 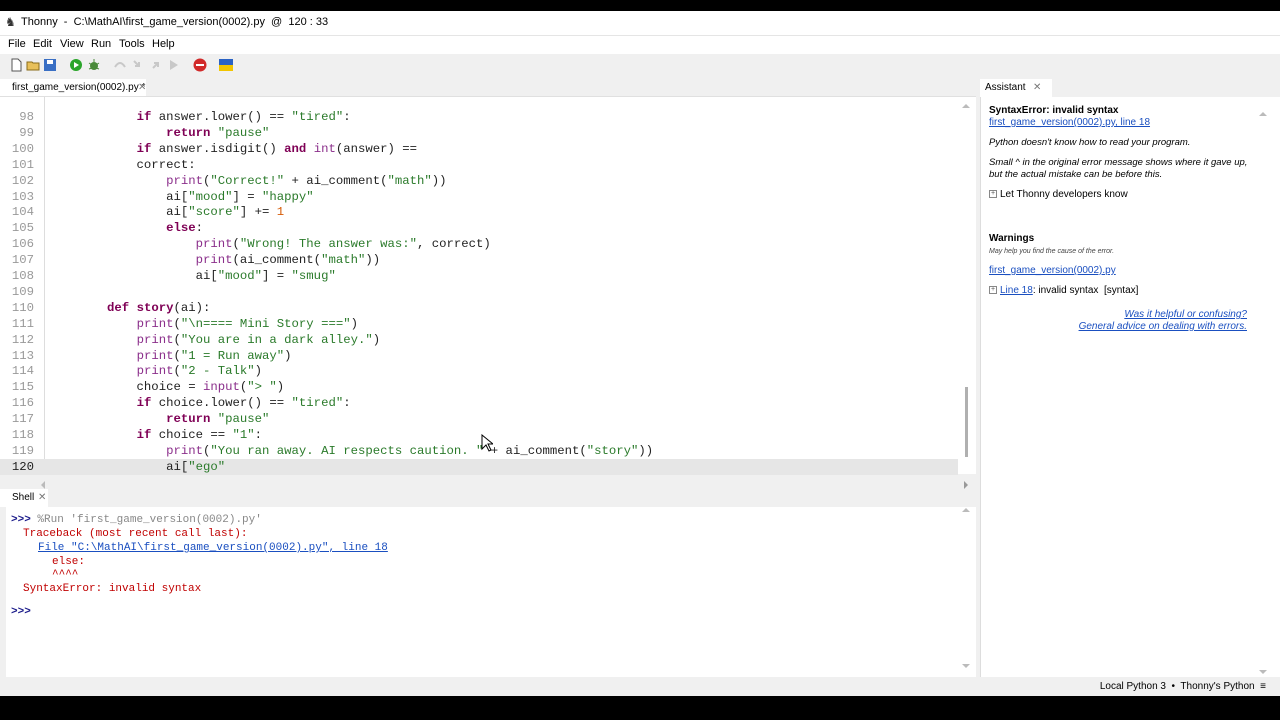 What do you see at coordinates (479, 371) in the screenshot?
I see `code-line: 114 print("2 - Talk")` at bounding box center [479, 371].